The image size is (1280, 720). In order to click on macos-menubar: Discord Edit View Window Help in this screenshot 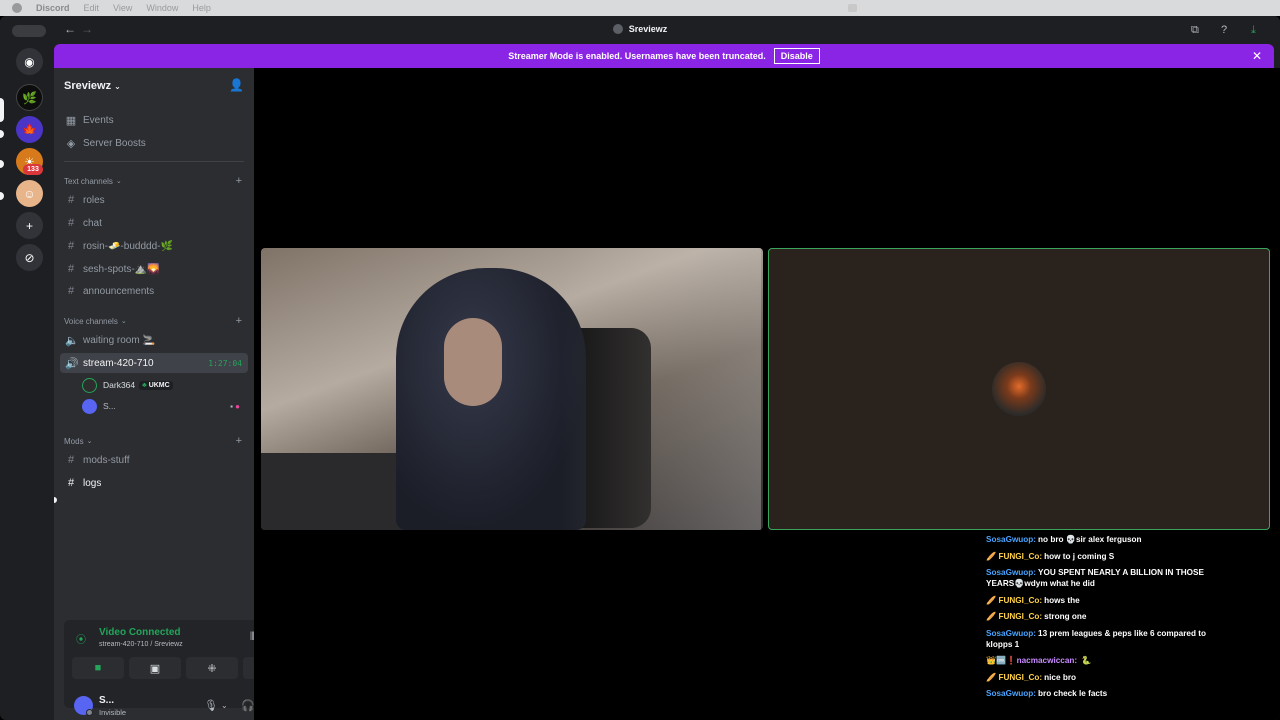, I will do `click(640, 8)`.